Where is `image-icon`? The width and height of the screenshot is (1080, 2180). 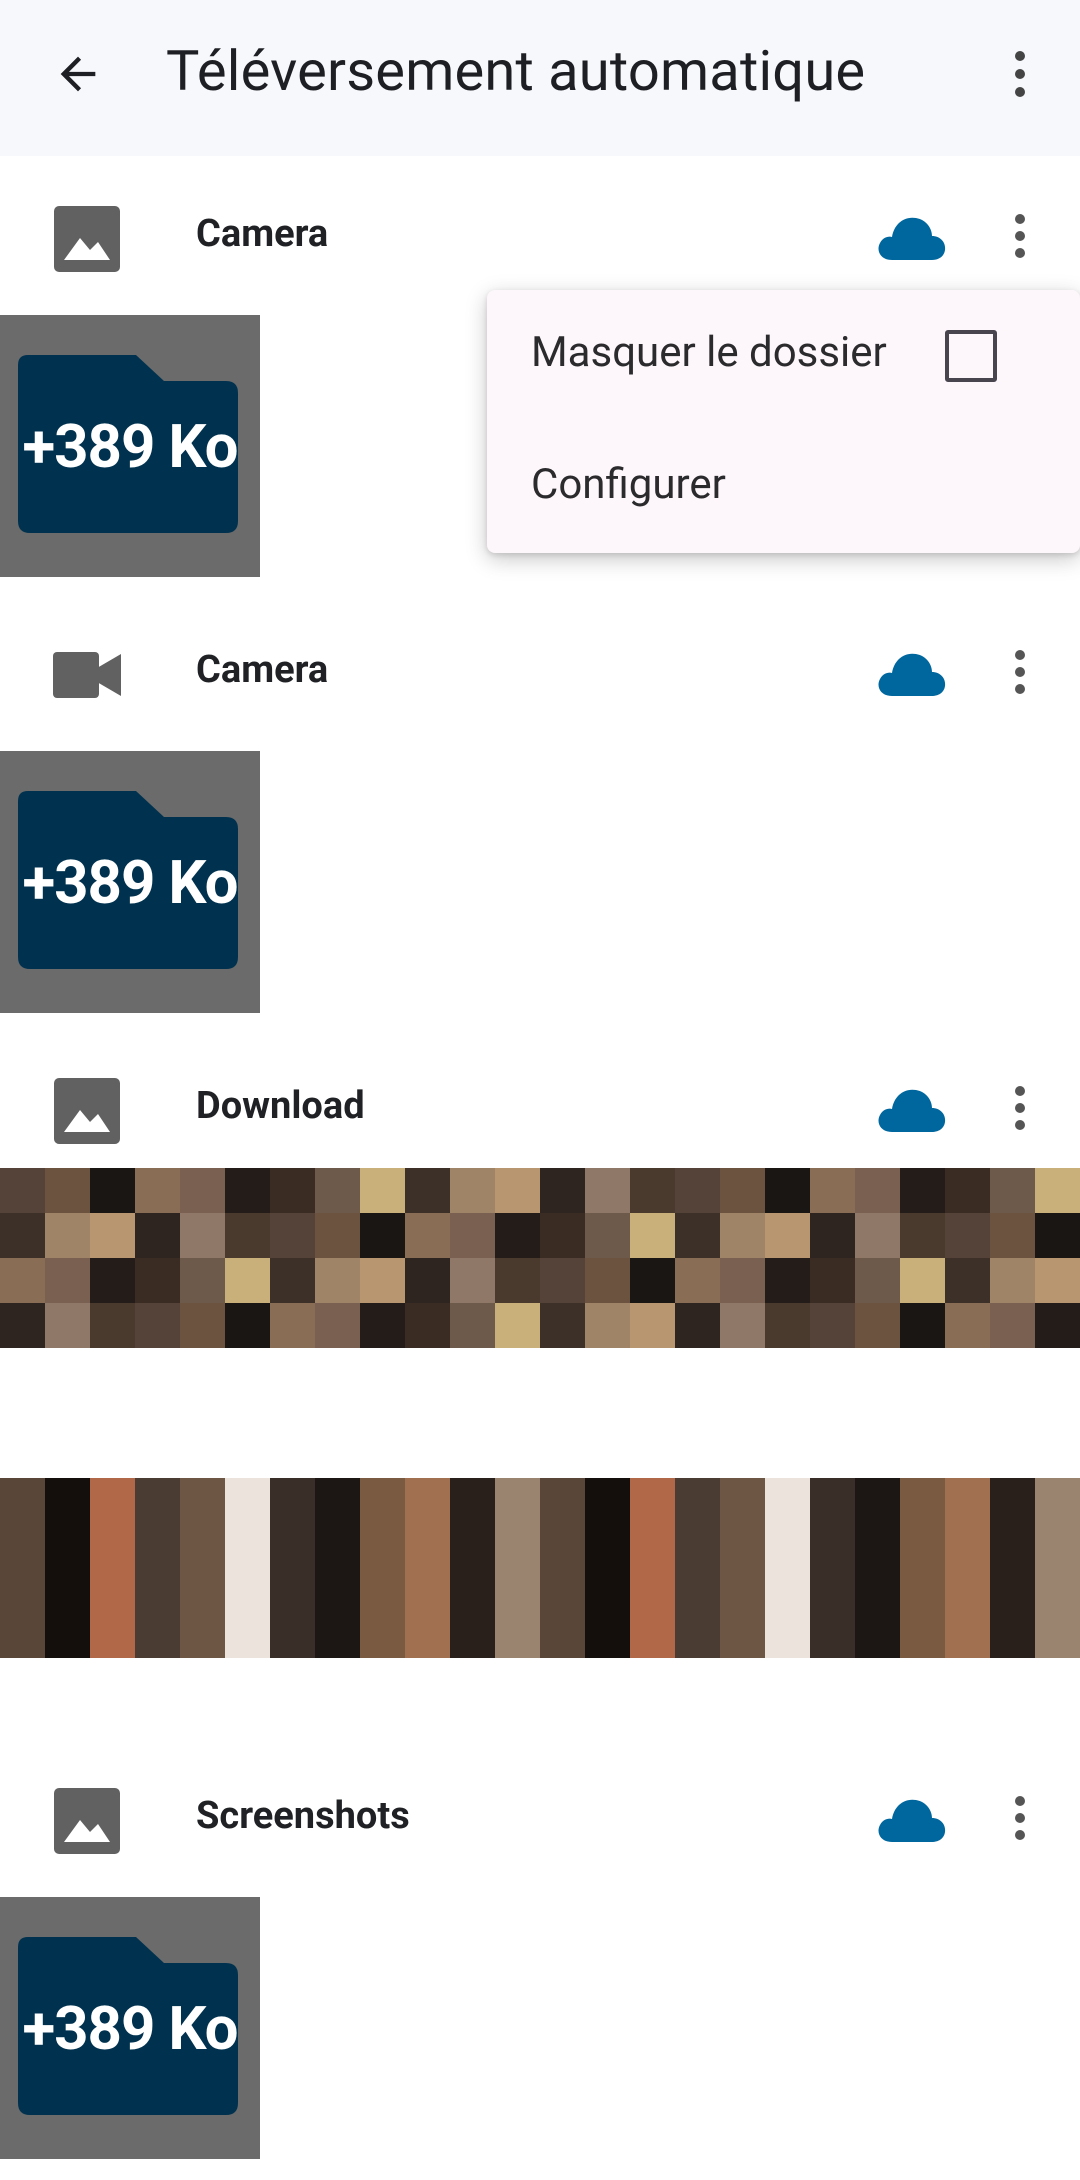
image-icon is located at coordinates (87, 1821).